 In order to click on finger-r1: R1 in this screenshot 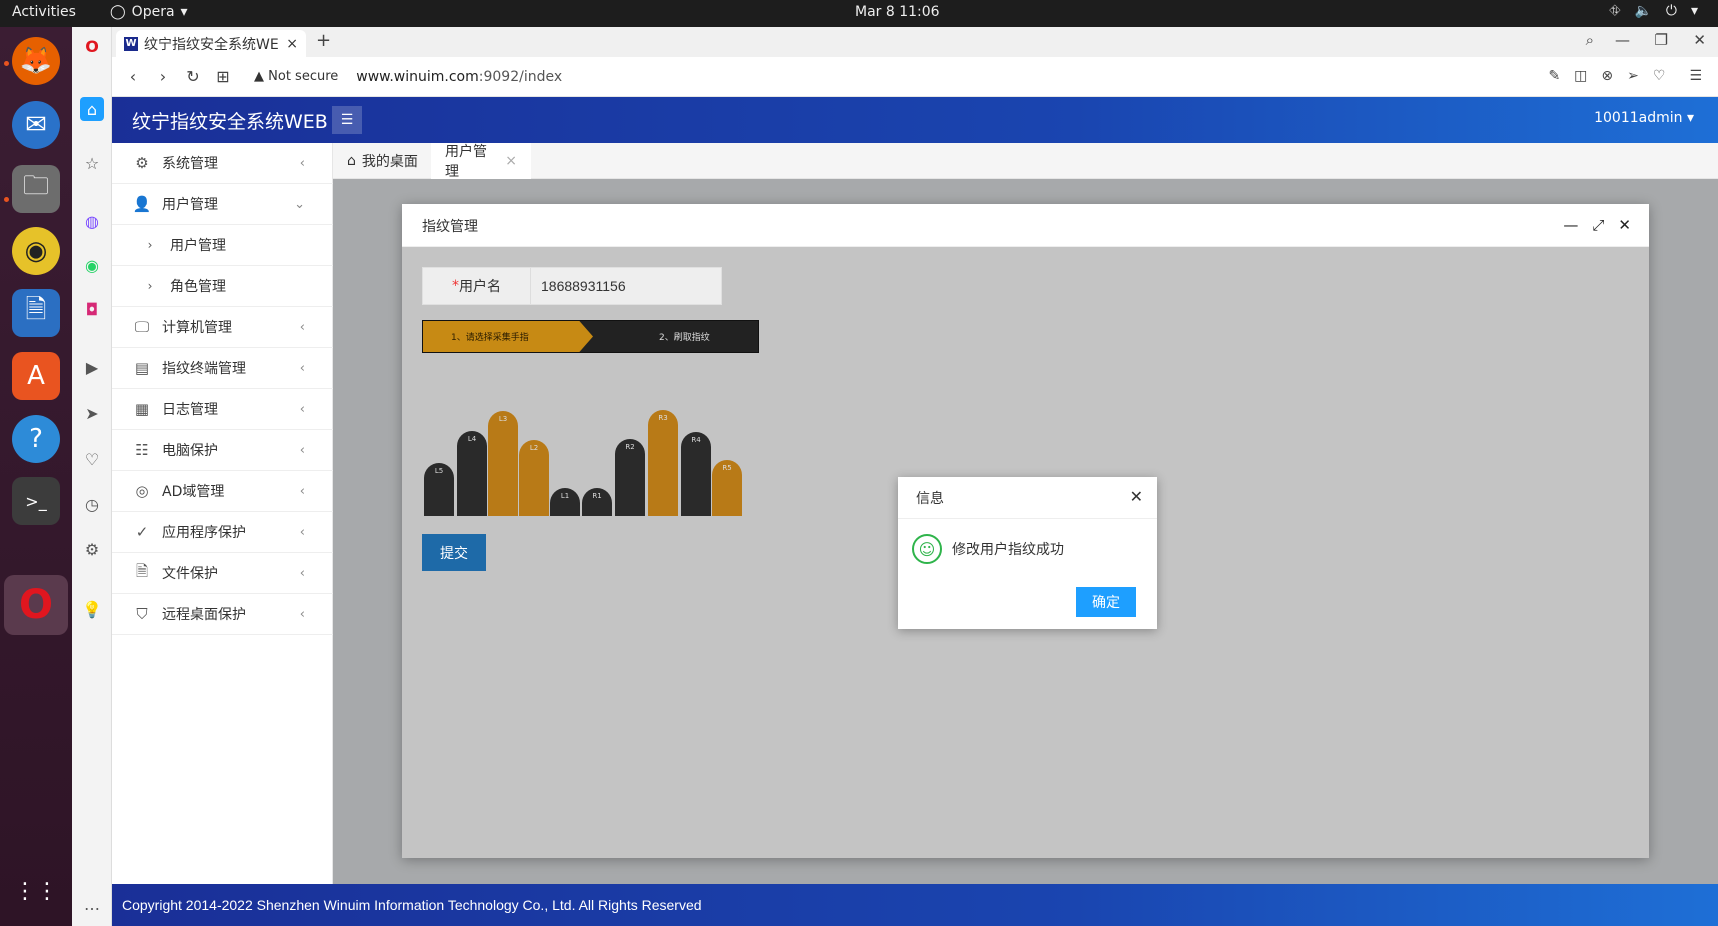, I will do `click(597, 502)`.